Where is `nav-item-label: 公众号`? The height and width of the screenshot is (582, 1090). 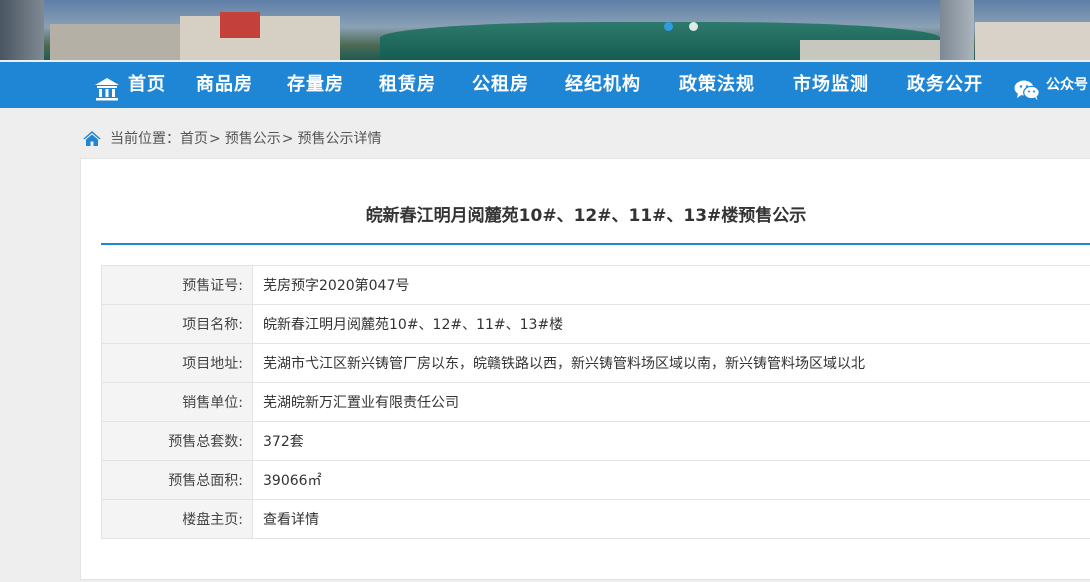
nav-item-label: 公众号 is located at coordinates (1067, 85).